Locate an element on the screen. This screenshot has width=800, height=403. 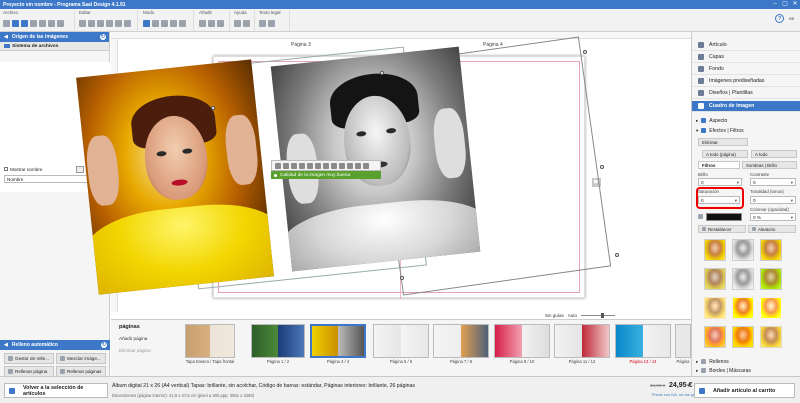
panel-item-background: Fondo is located at coordinates (746, 69).